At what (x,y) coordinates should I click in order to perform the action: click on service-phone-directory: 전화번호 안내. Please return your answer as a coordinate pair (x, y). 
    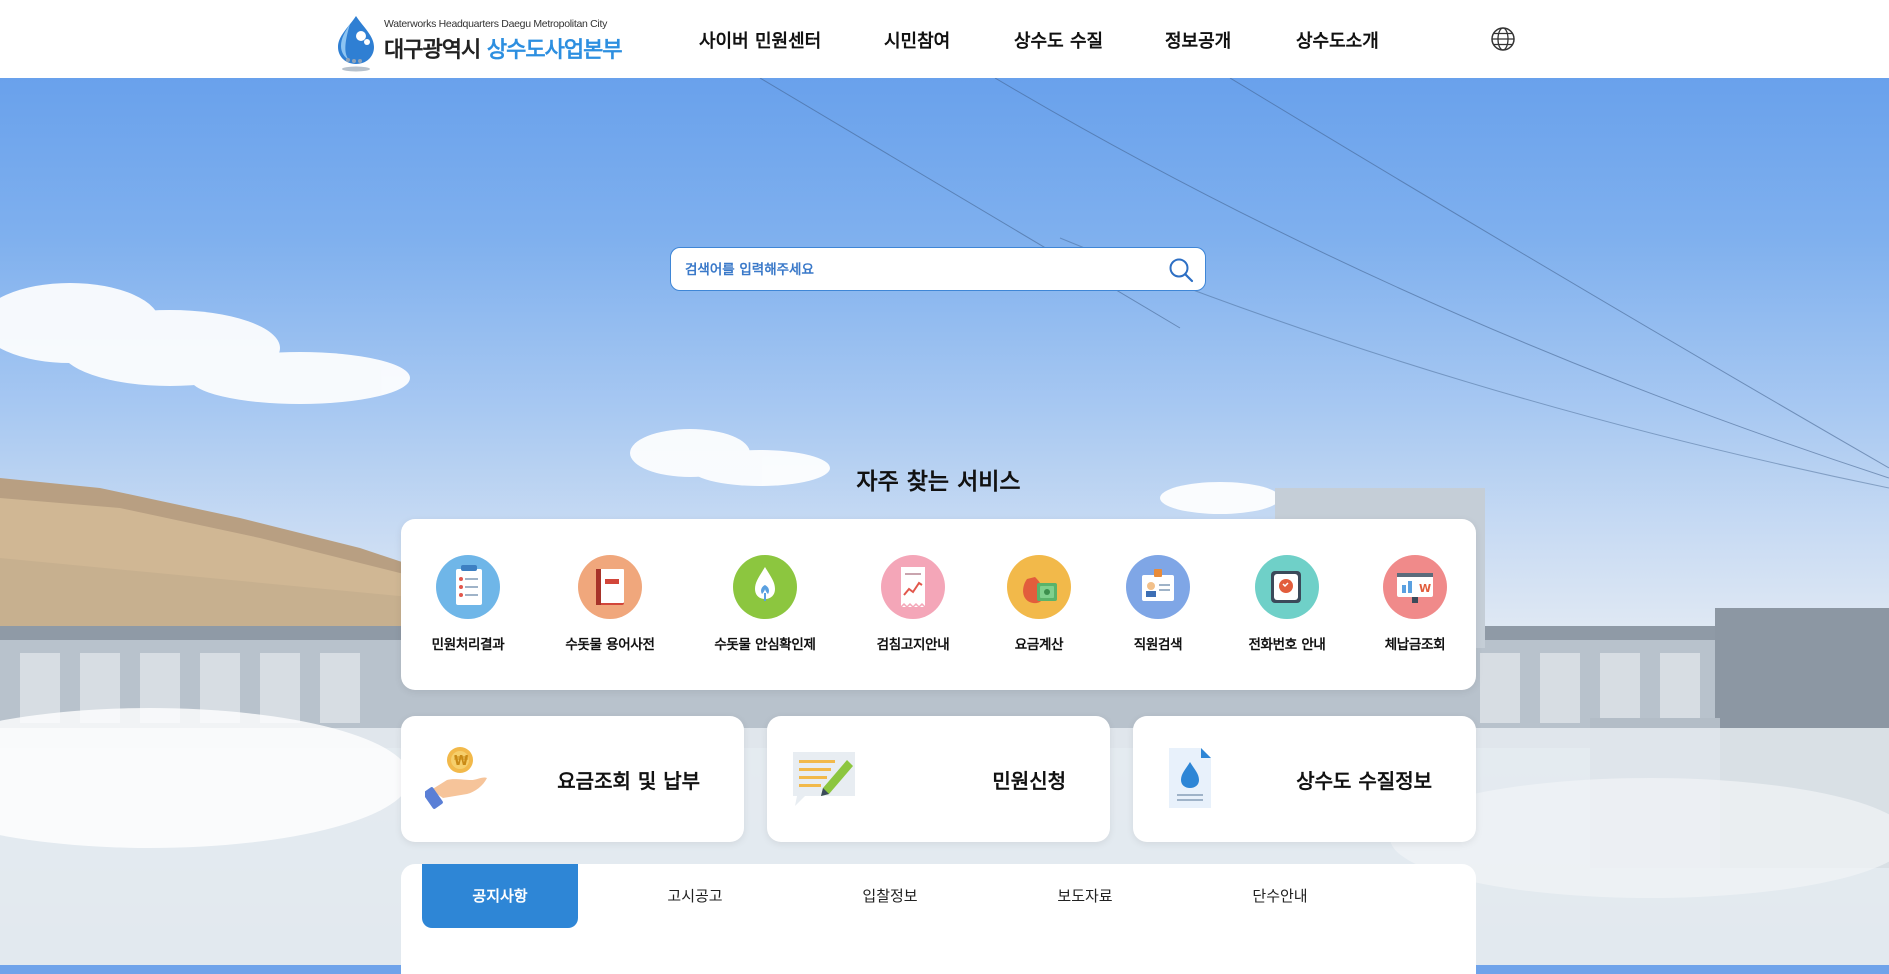
    Looking at the image, I should click on (1287, 604).